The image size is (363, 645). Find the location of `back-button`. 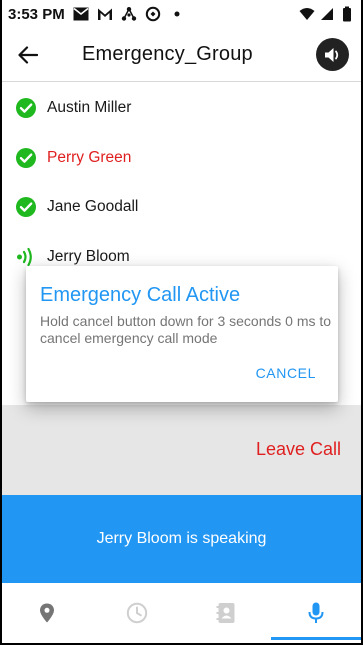

back-button is located at coordinates (28, 55).